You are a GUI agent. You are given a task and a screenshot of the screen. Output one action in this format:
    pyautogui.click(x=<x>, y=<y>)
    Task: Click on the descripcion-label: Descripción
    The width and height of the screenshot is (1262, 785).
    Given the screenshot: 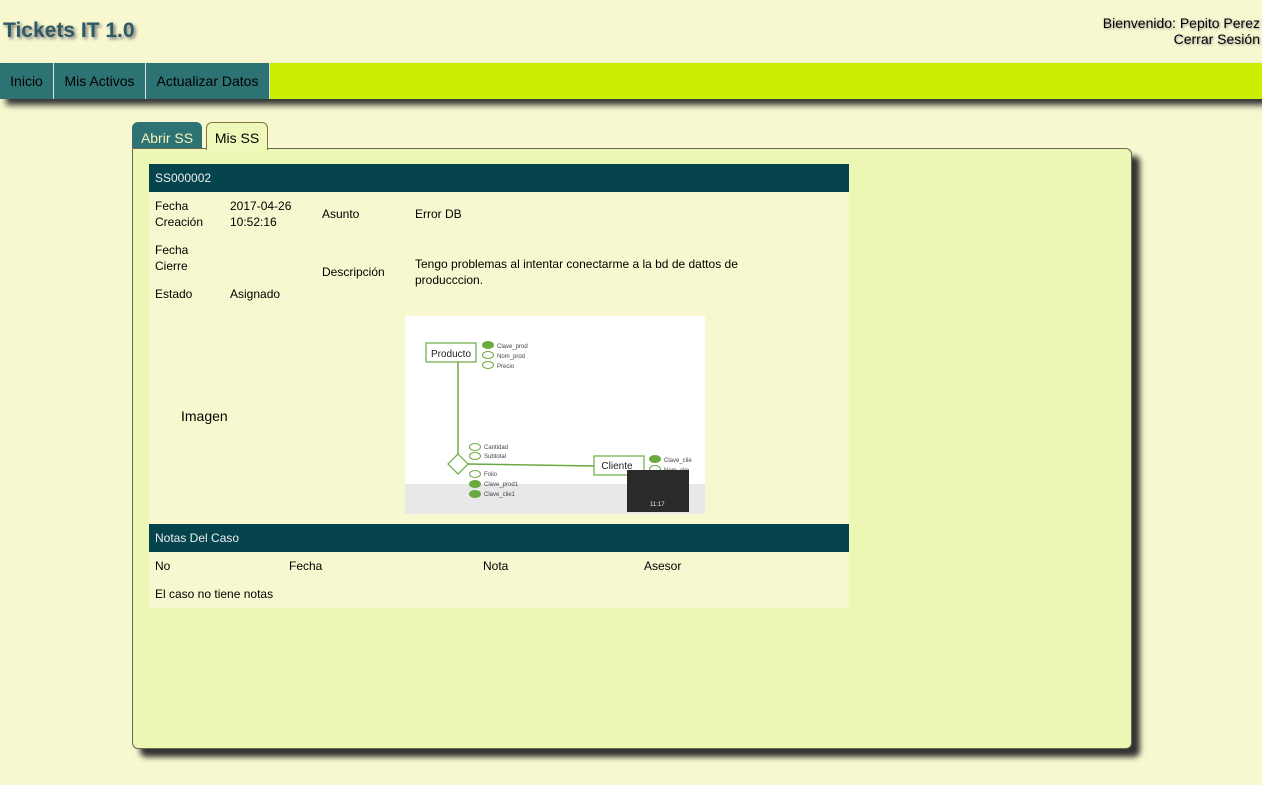 What is the action you would take?
    pyautogui.click(x=353, y=272)
    